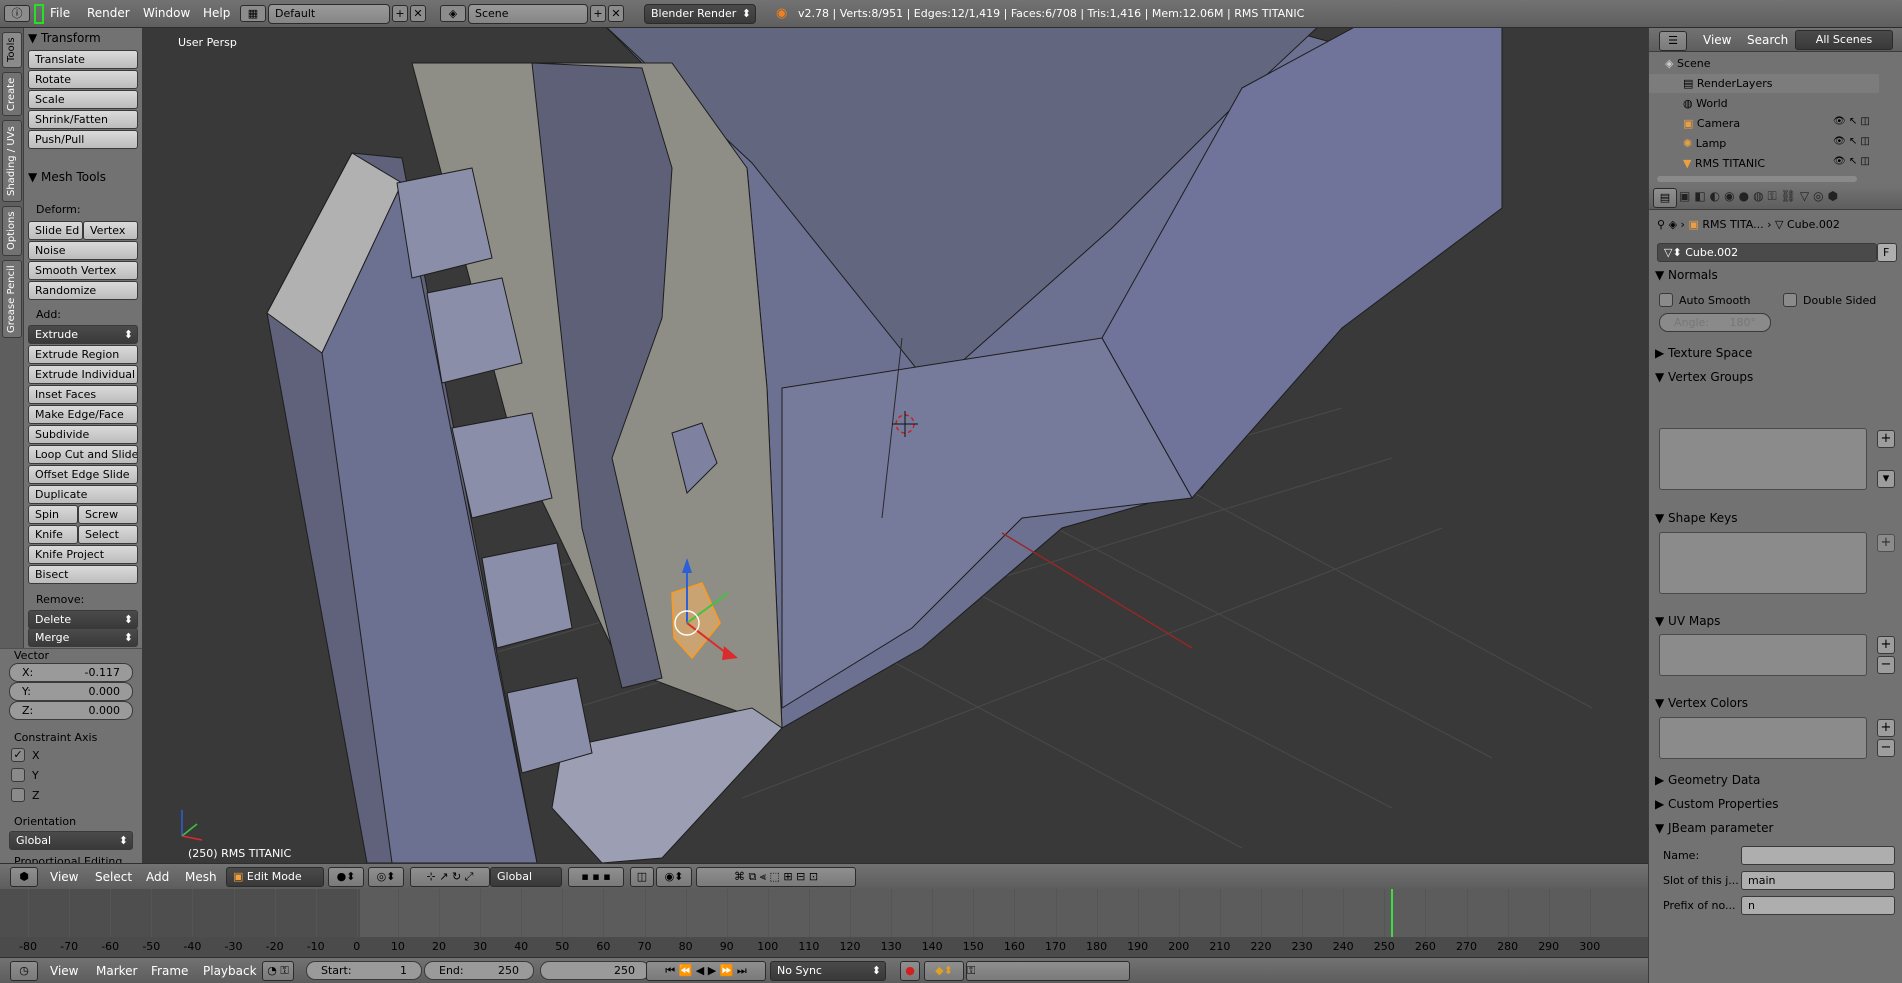  I want to click on vertex-colors-panel-title: ▼ Vertex Colors, so click(1701, 703).